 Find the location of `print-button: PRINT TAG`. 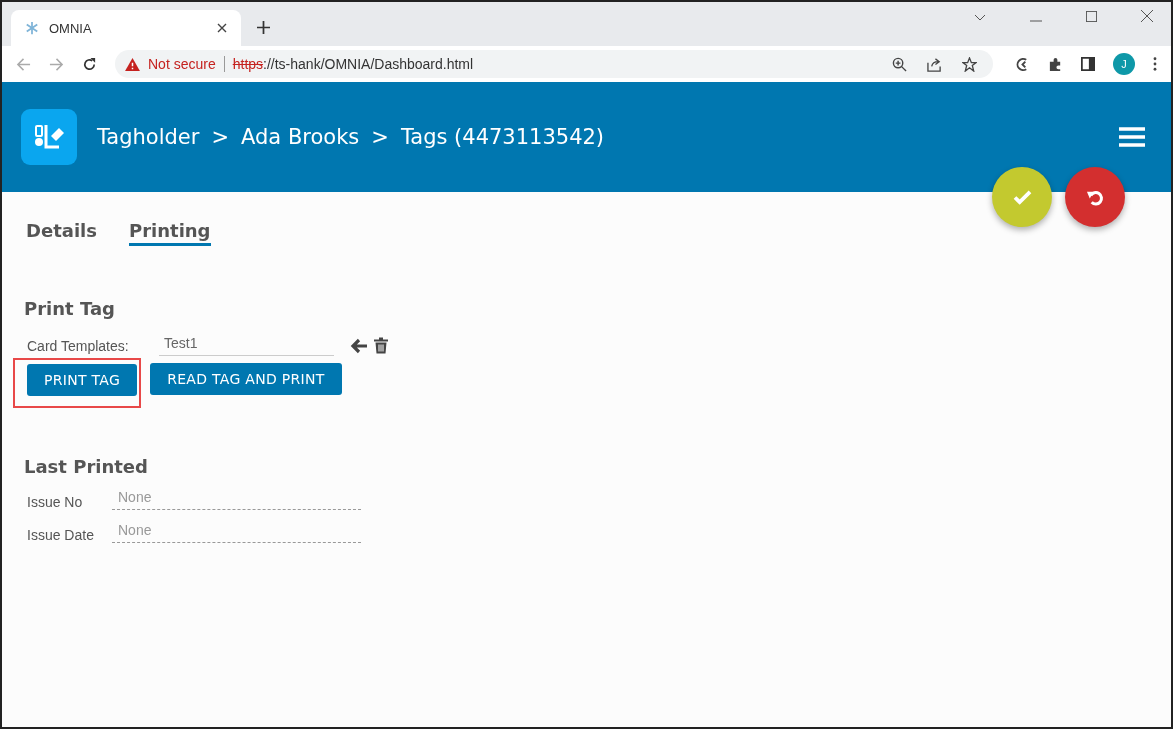

print-button: PRINT TAG is located at coordinates (82, 380).